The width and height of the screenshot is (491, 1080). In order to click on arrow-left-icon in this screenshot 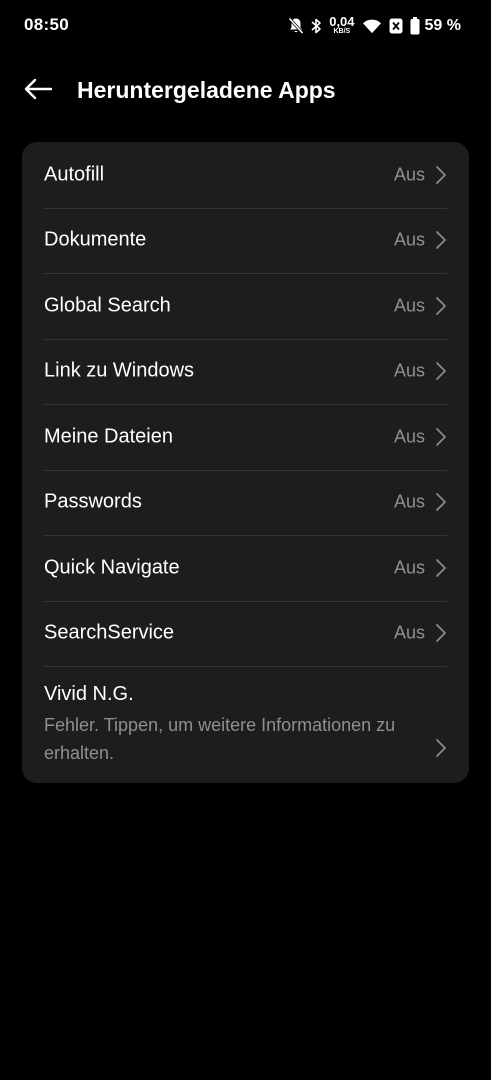, I will do `click(38, 91)`.